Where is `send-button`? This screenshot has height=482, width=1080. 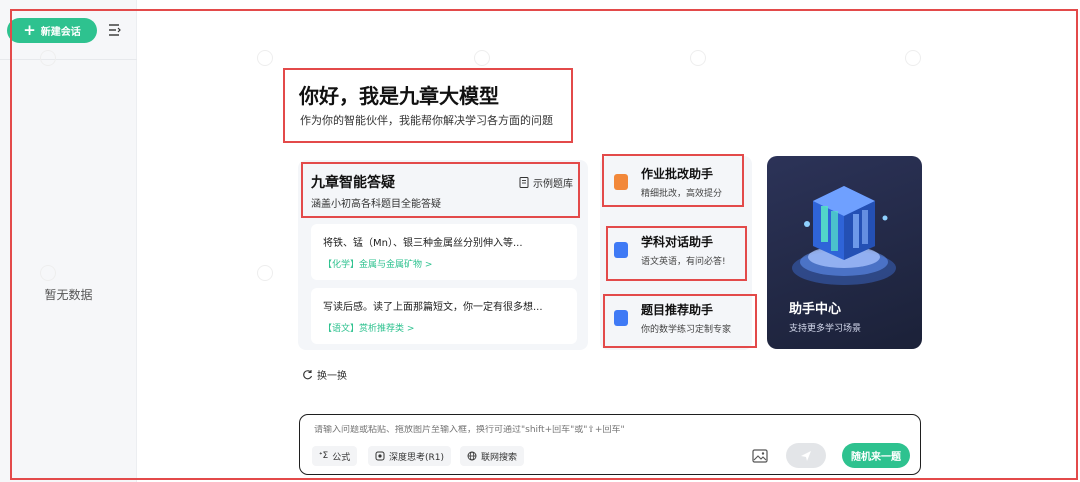 send-button is located at coordinates (806, 455).